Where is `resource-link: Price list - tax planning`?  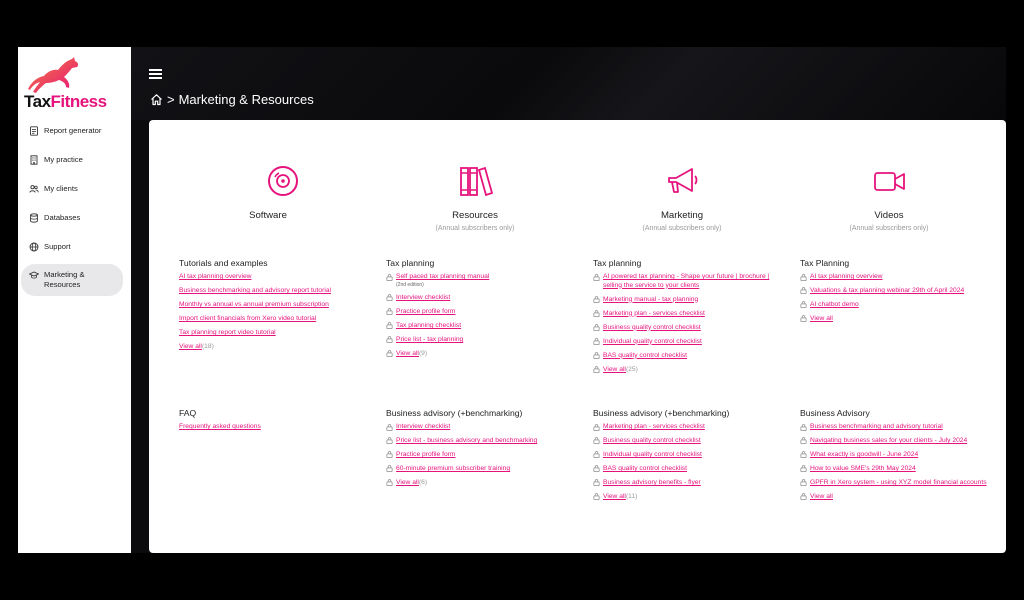 resource-link: Price list - tax planning is located at coordinates (429, 340).